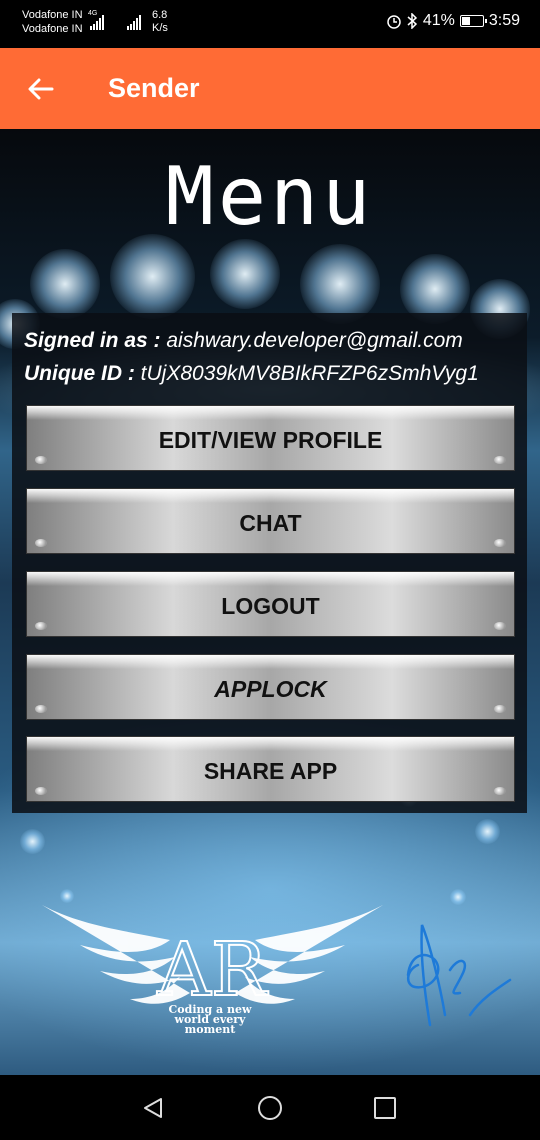  Describe the element at coordinates (309, 373) in the screenshot. I see `unique-id-value: tUjX8039kMV8BIkRFZP6zSmhVyg1` at that location.